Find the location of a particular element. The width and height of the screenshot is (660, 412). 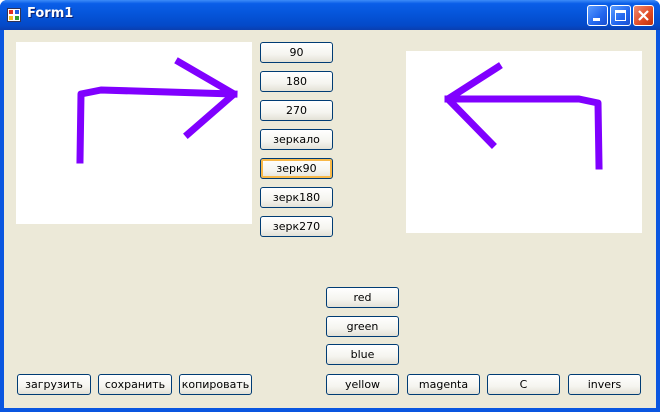

close-button is located at coordinates (643, 15).